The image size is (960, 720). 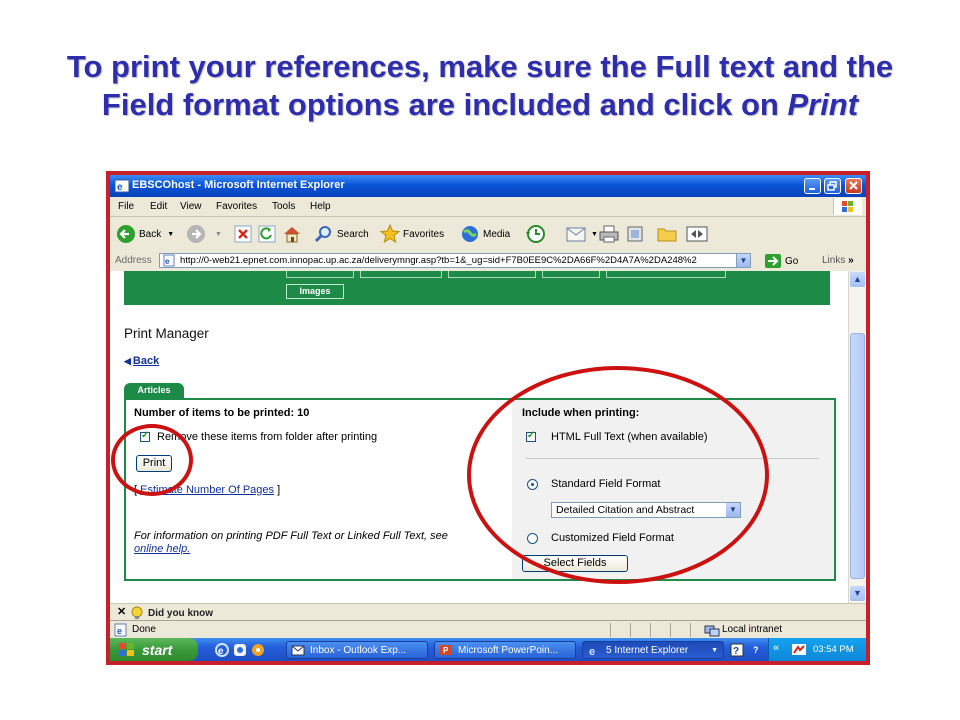 I want to click on lightbulb-icon, so click(x=137, y=612).